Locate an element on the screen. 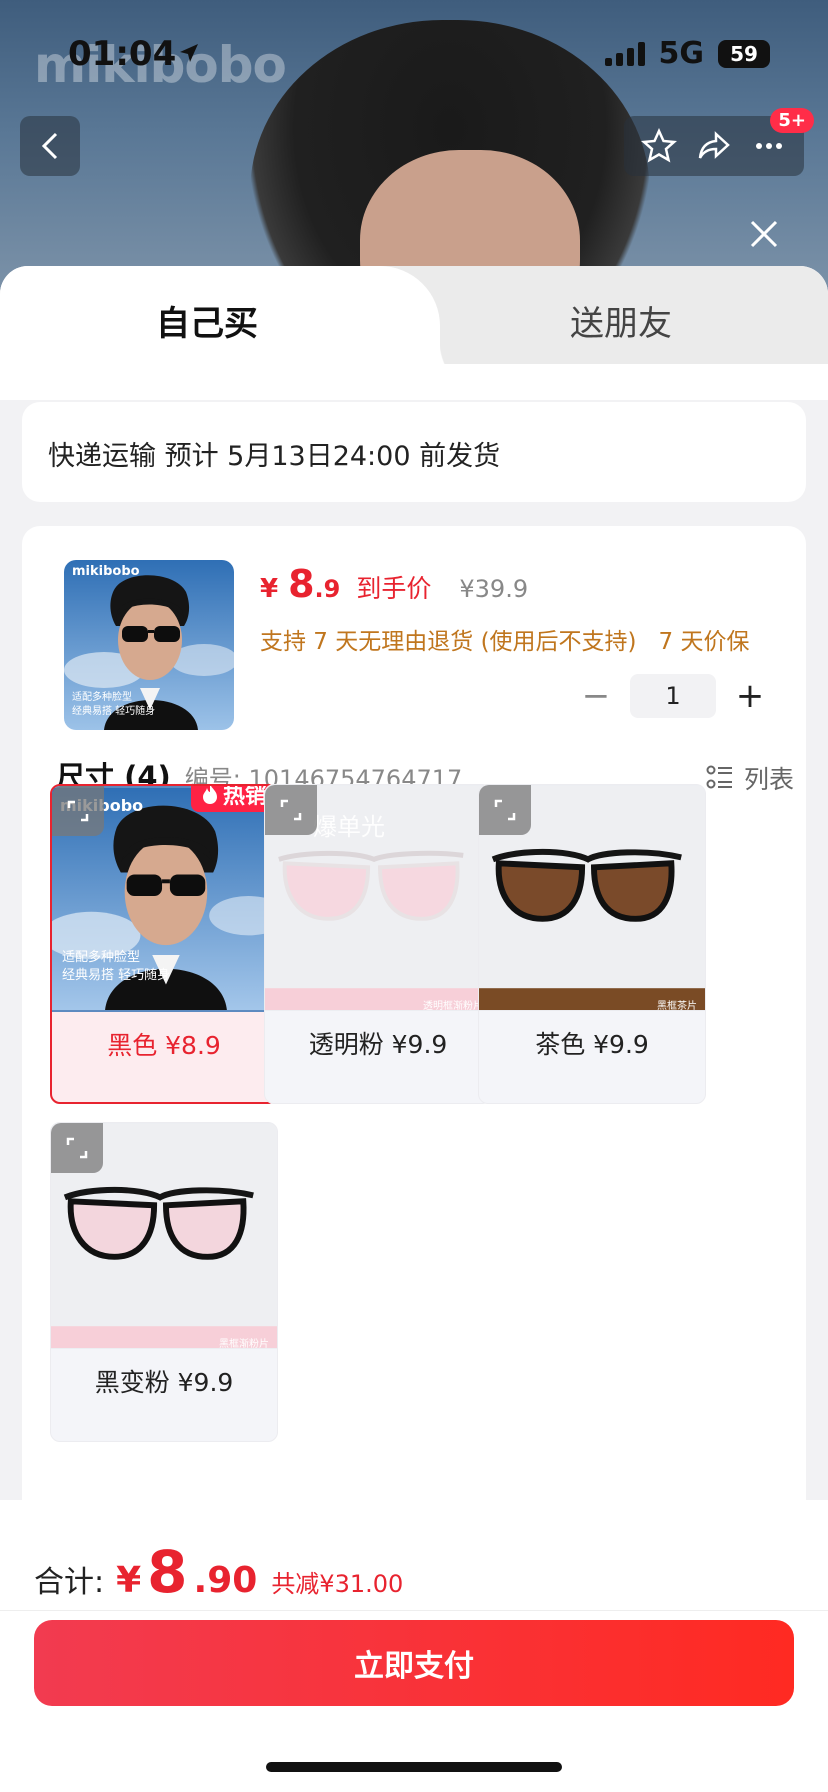 The image size is (828, 1792). message-count-badge: 5+ is located at coordinates (792, 120).